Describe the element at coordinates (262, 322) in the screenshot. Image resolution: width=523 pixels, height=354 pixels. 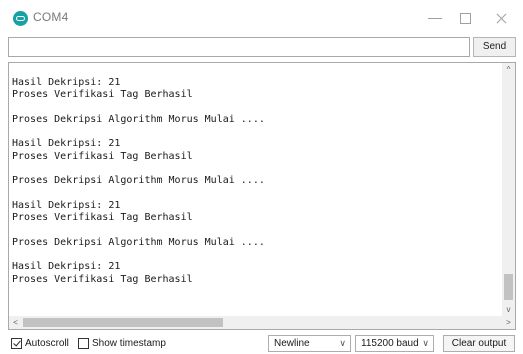
I see `horizontal-scrollbar: < >` at that location.